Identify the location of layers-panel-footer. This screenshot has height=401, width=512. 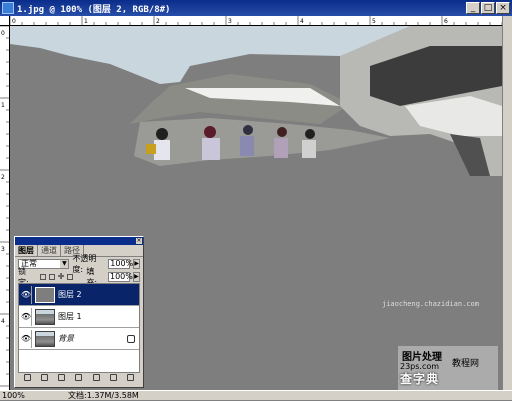
(79, 379).